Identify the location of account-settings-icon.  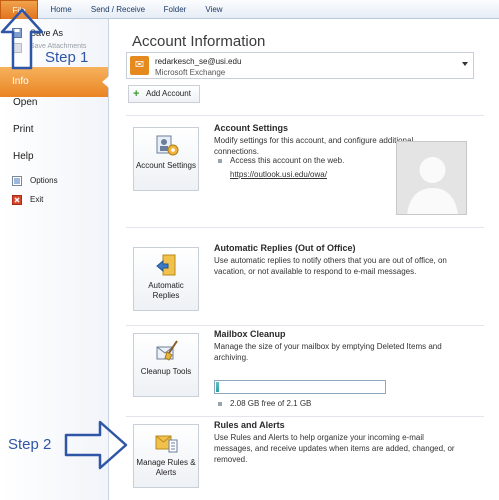
(167, 145).